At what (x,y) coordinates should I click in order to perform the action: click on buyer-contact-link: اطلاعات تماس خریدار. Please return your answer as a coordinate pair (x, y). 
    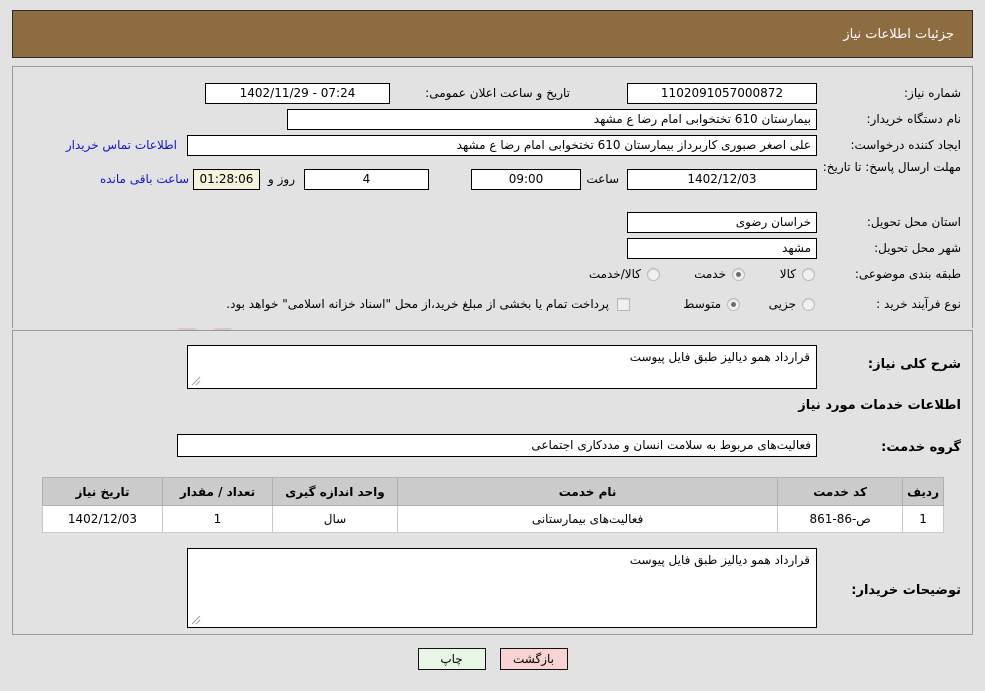
    Looking at the image, I should click on (121, 145).